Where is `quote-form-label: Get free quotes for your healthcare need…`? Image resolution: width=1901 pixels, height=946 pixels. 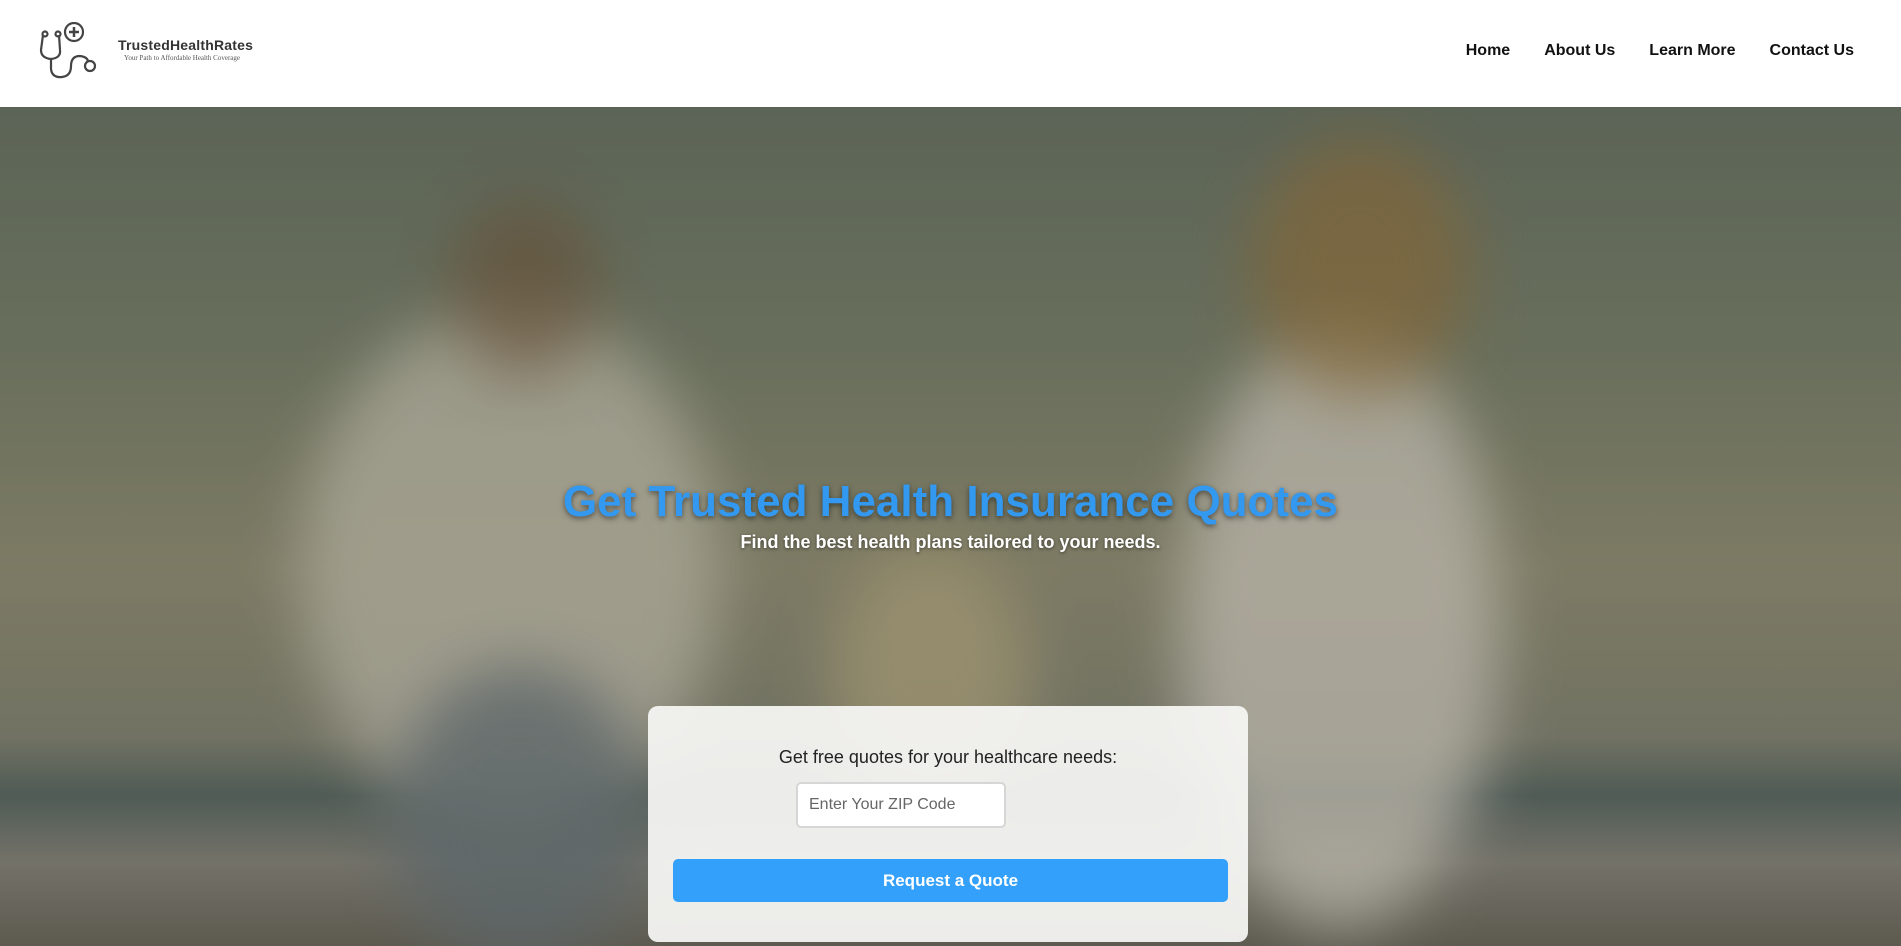 quote-form-label: Get free quotes for your healthcare need… is located at coordinates (948, 757).